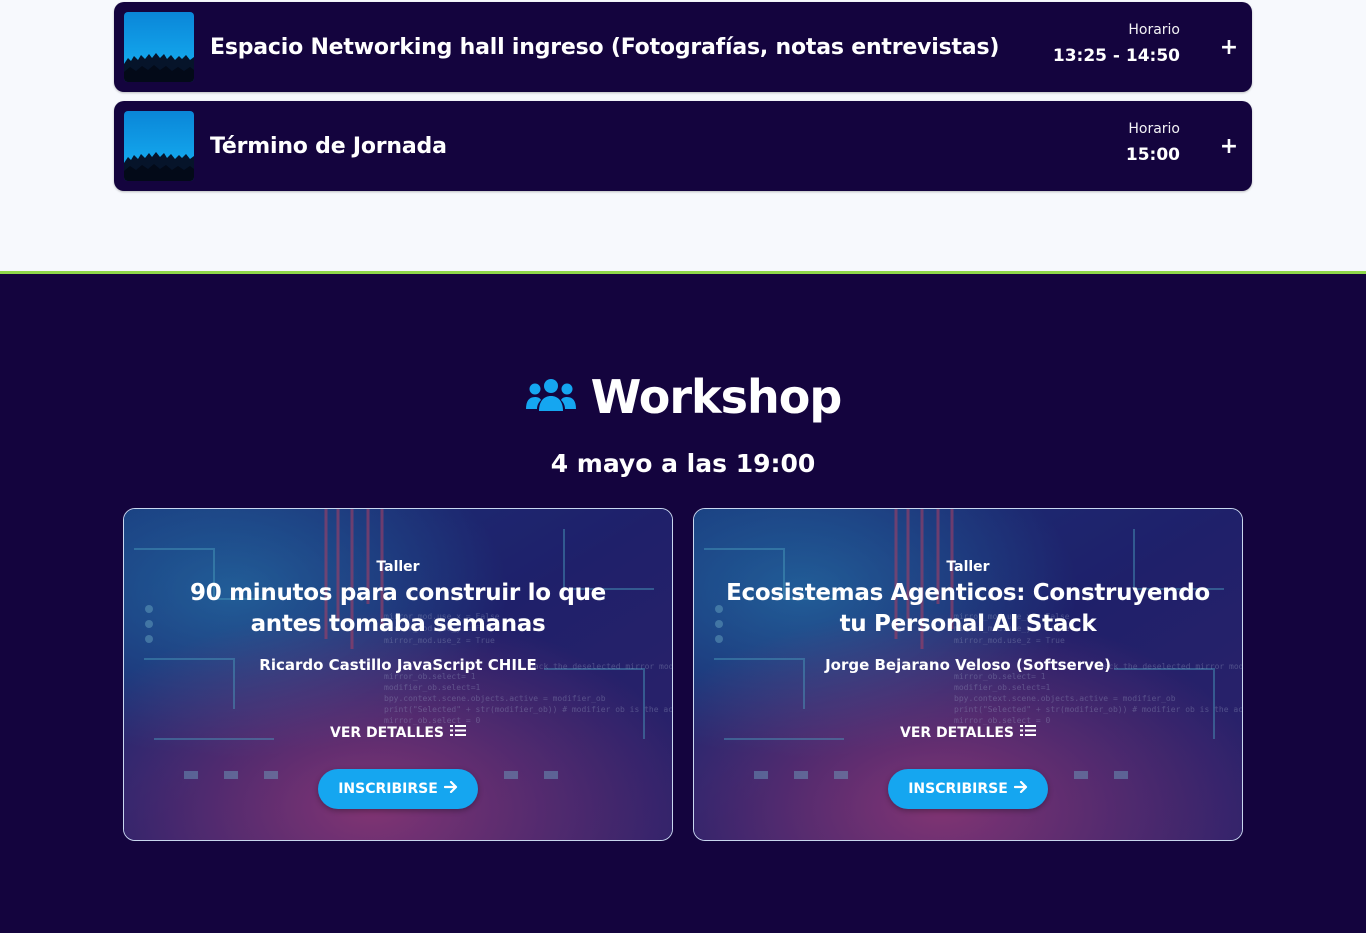  I want to click on workshop-header: Workshop, so click(683, 397).